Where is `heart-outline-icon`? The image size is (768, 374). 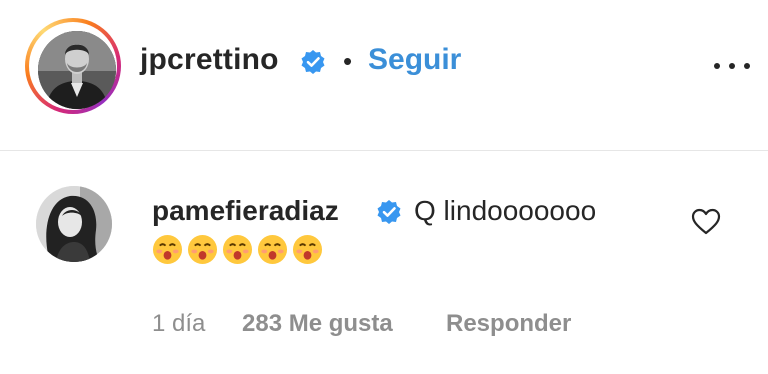 heart-outline-icon is located at coordinates (706, 222).